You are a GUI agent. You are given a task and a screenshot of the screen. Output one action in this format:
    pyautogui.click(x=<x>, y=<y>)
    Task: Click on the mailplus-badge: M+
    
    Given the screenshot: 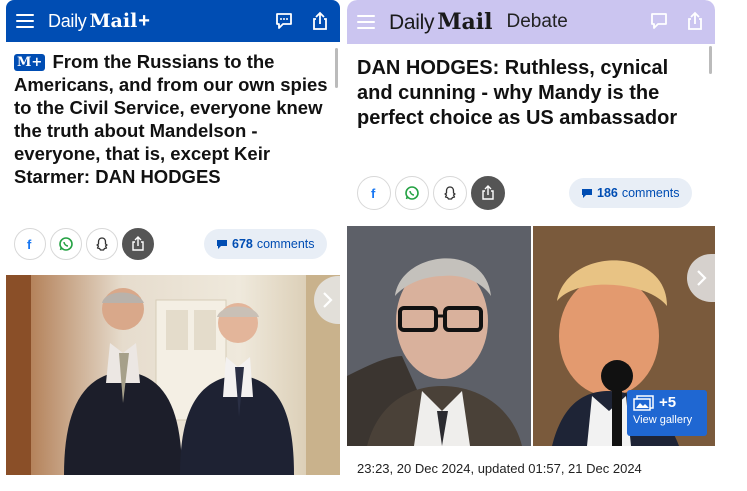 What is the action you would take?
    pyautogui.click(x=30, y=62)
    